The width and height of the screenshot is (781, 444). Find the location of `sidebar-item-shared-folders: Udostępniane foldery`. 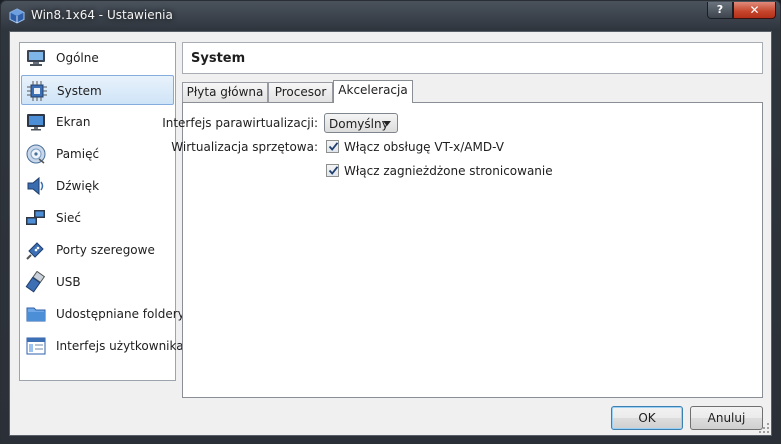

sidebar-item-shared-folders: Udostępniane foldery is located at coordinates (103, 314).